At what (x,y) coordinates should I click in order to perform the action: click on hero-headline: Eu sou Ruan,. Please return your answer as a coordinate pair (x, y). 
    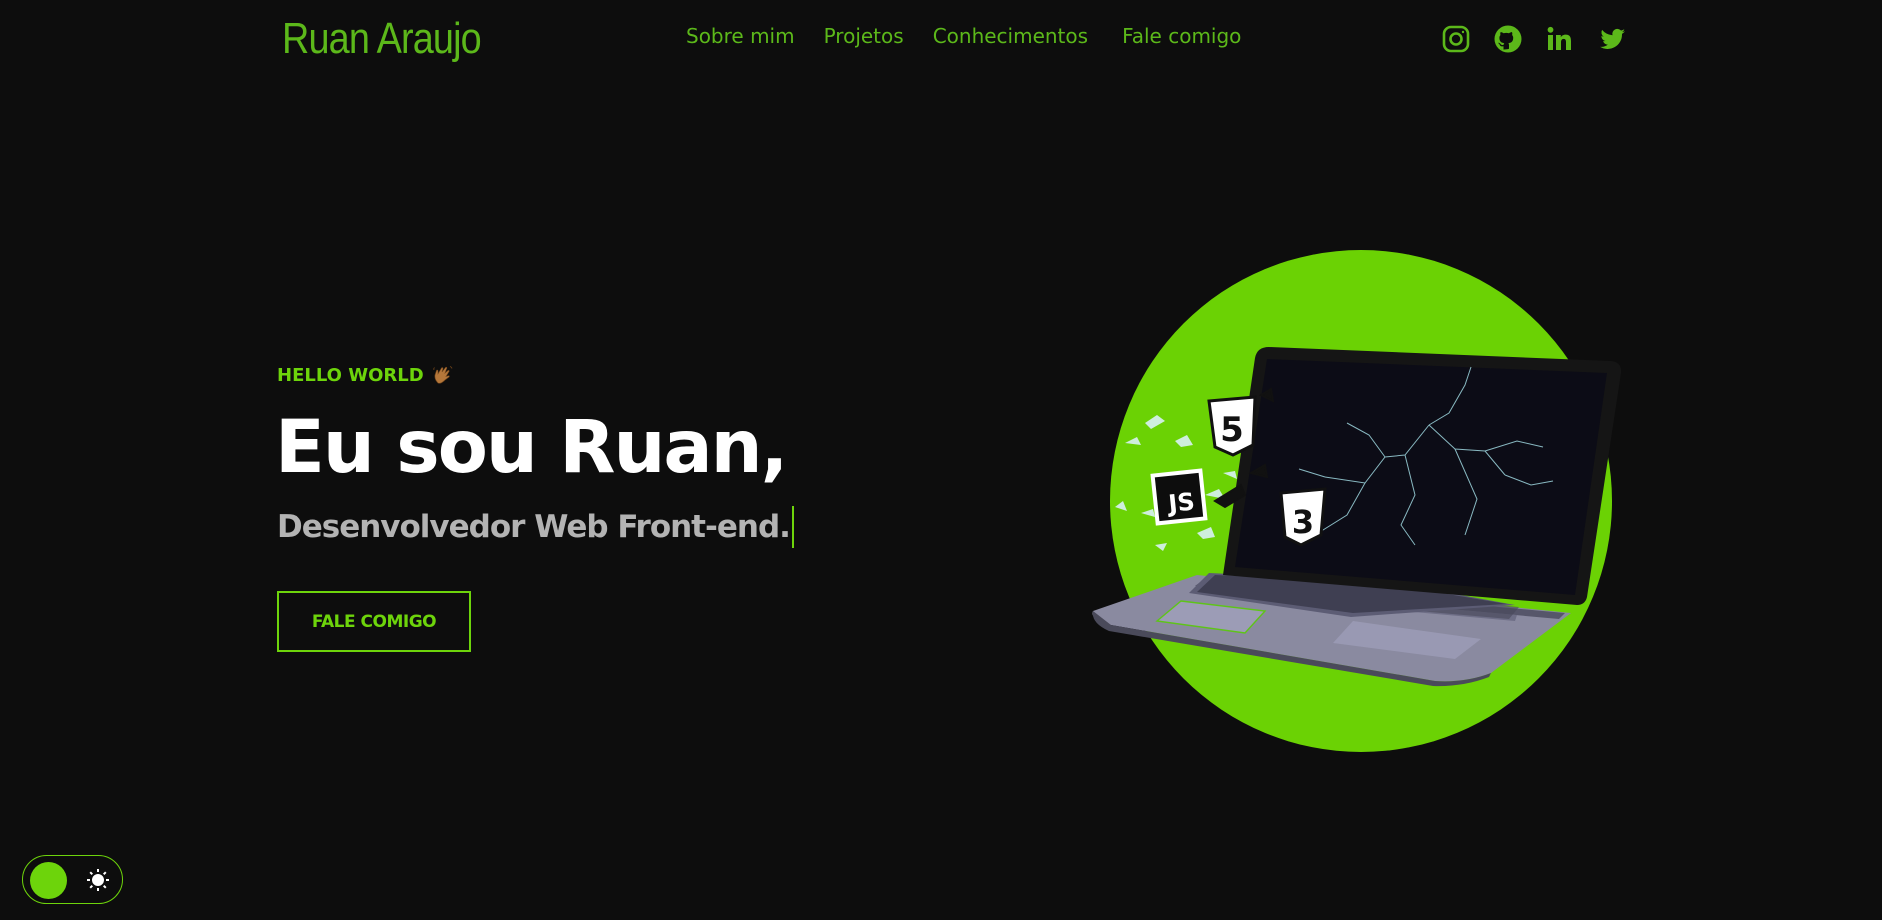
    Looking at the image, I should click on (531, 447).